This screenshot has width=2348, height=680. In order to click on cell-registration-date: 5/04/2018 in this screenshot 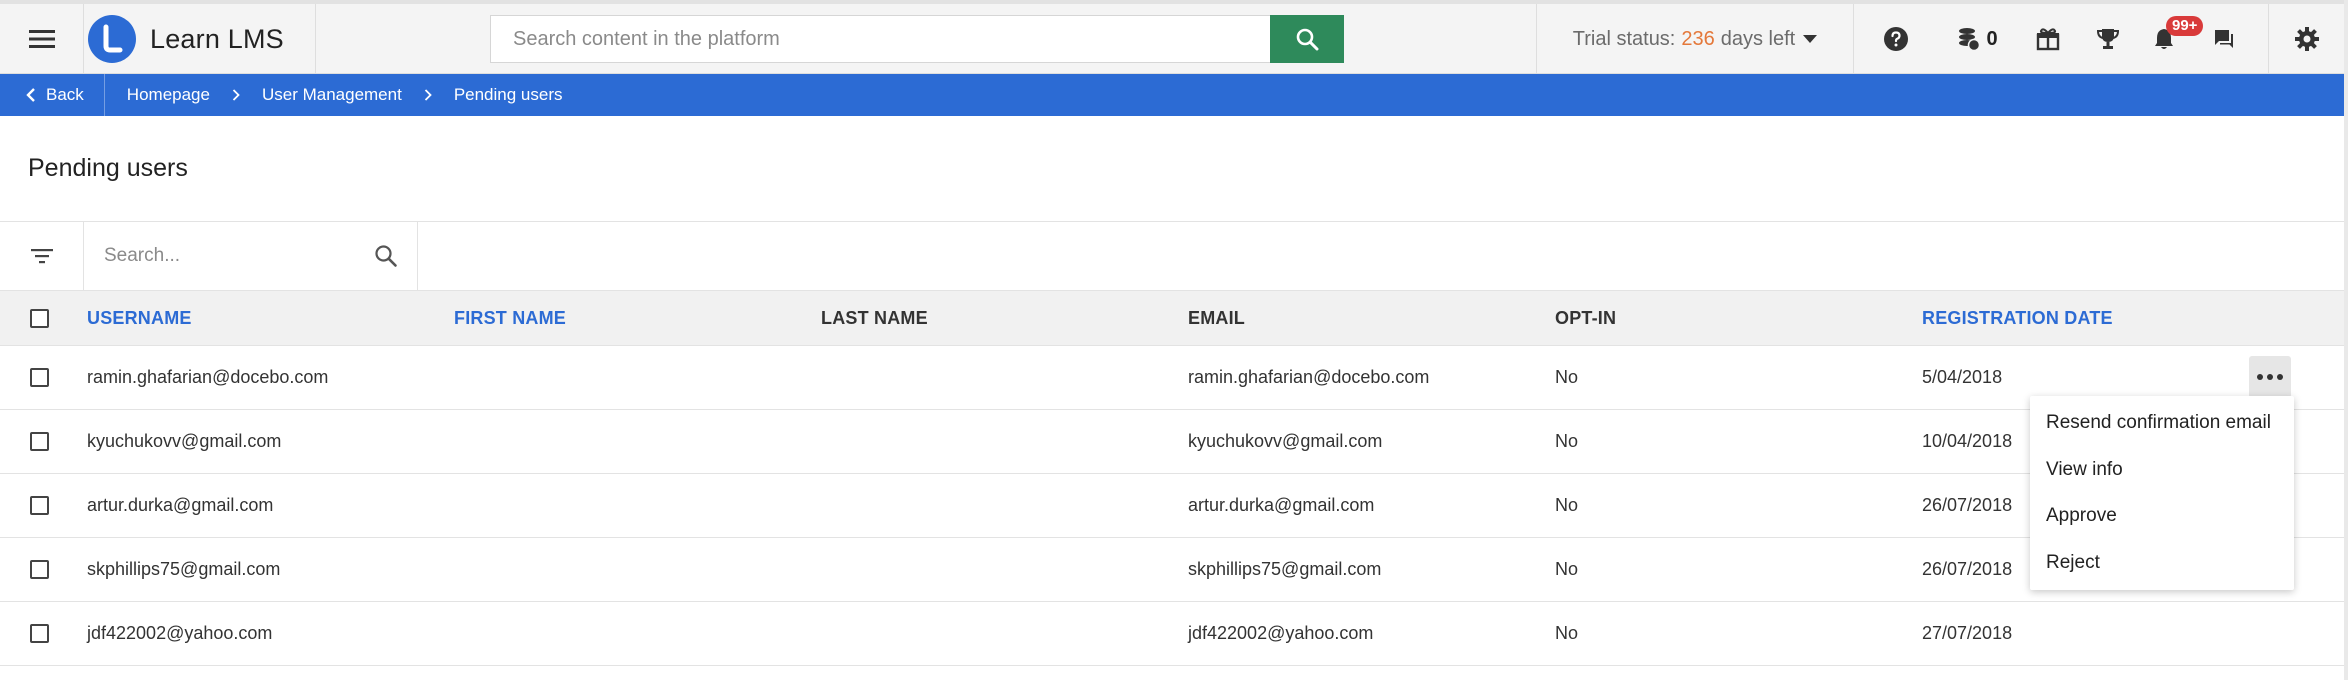, I will do `click(1962, 377)`.